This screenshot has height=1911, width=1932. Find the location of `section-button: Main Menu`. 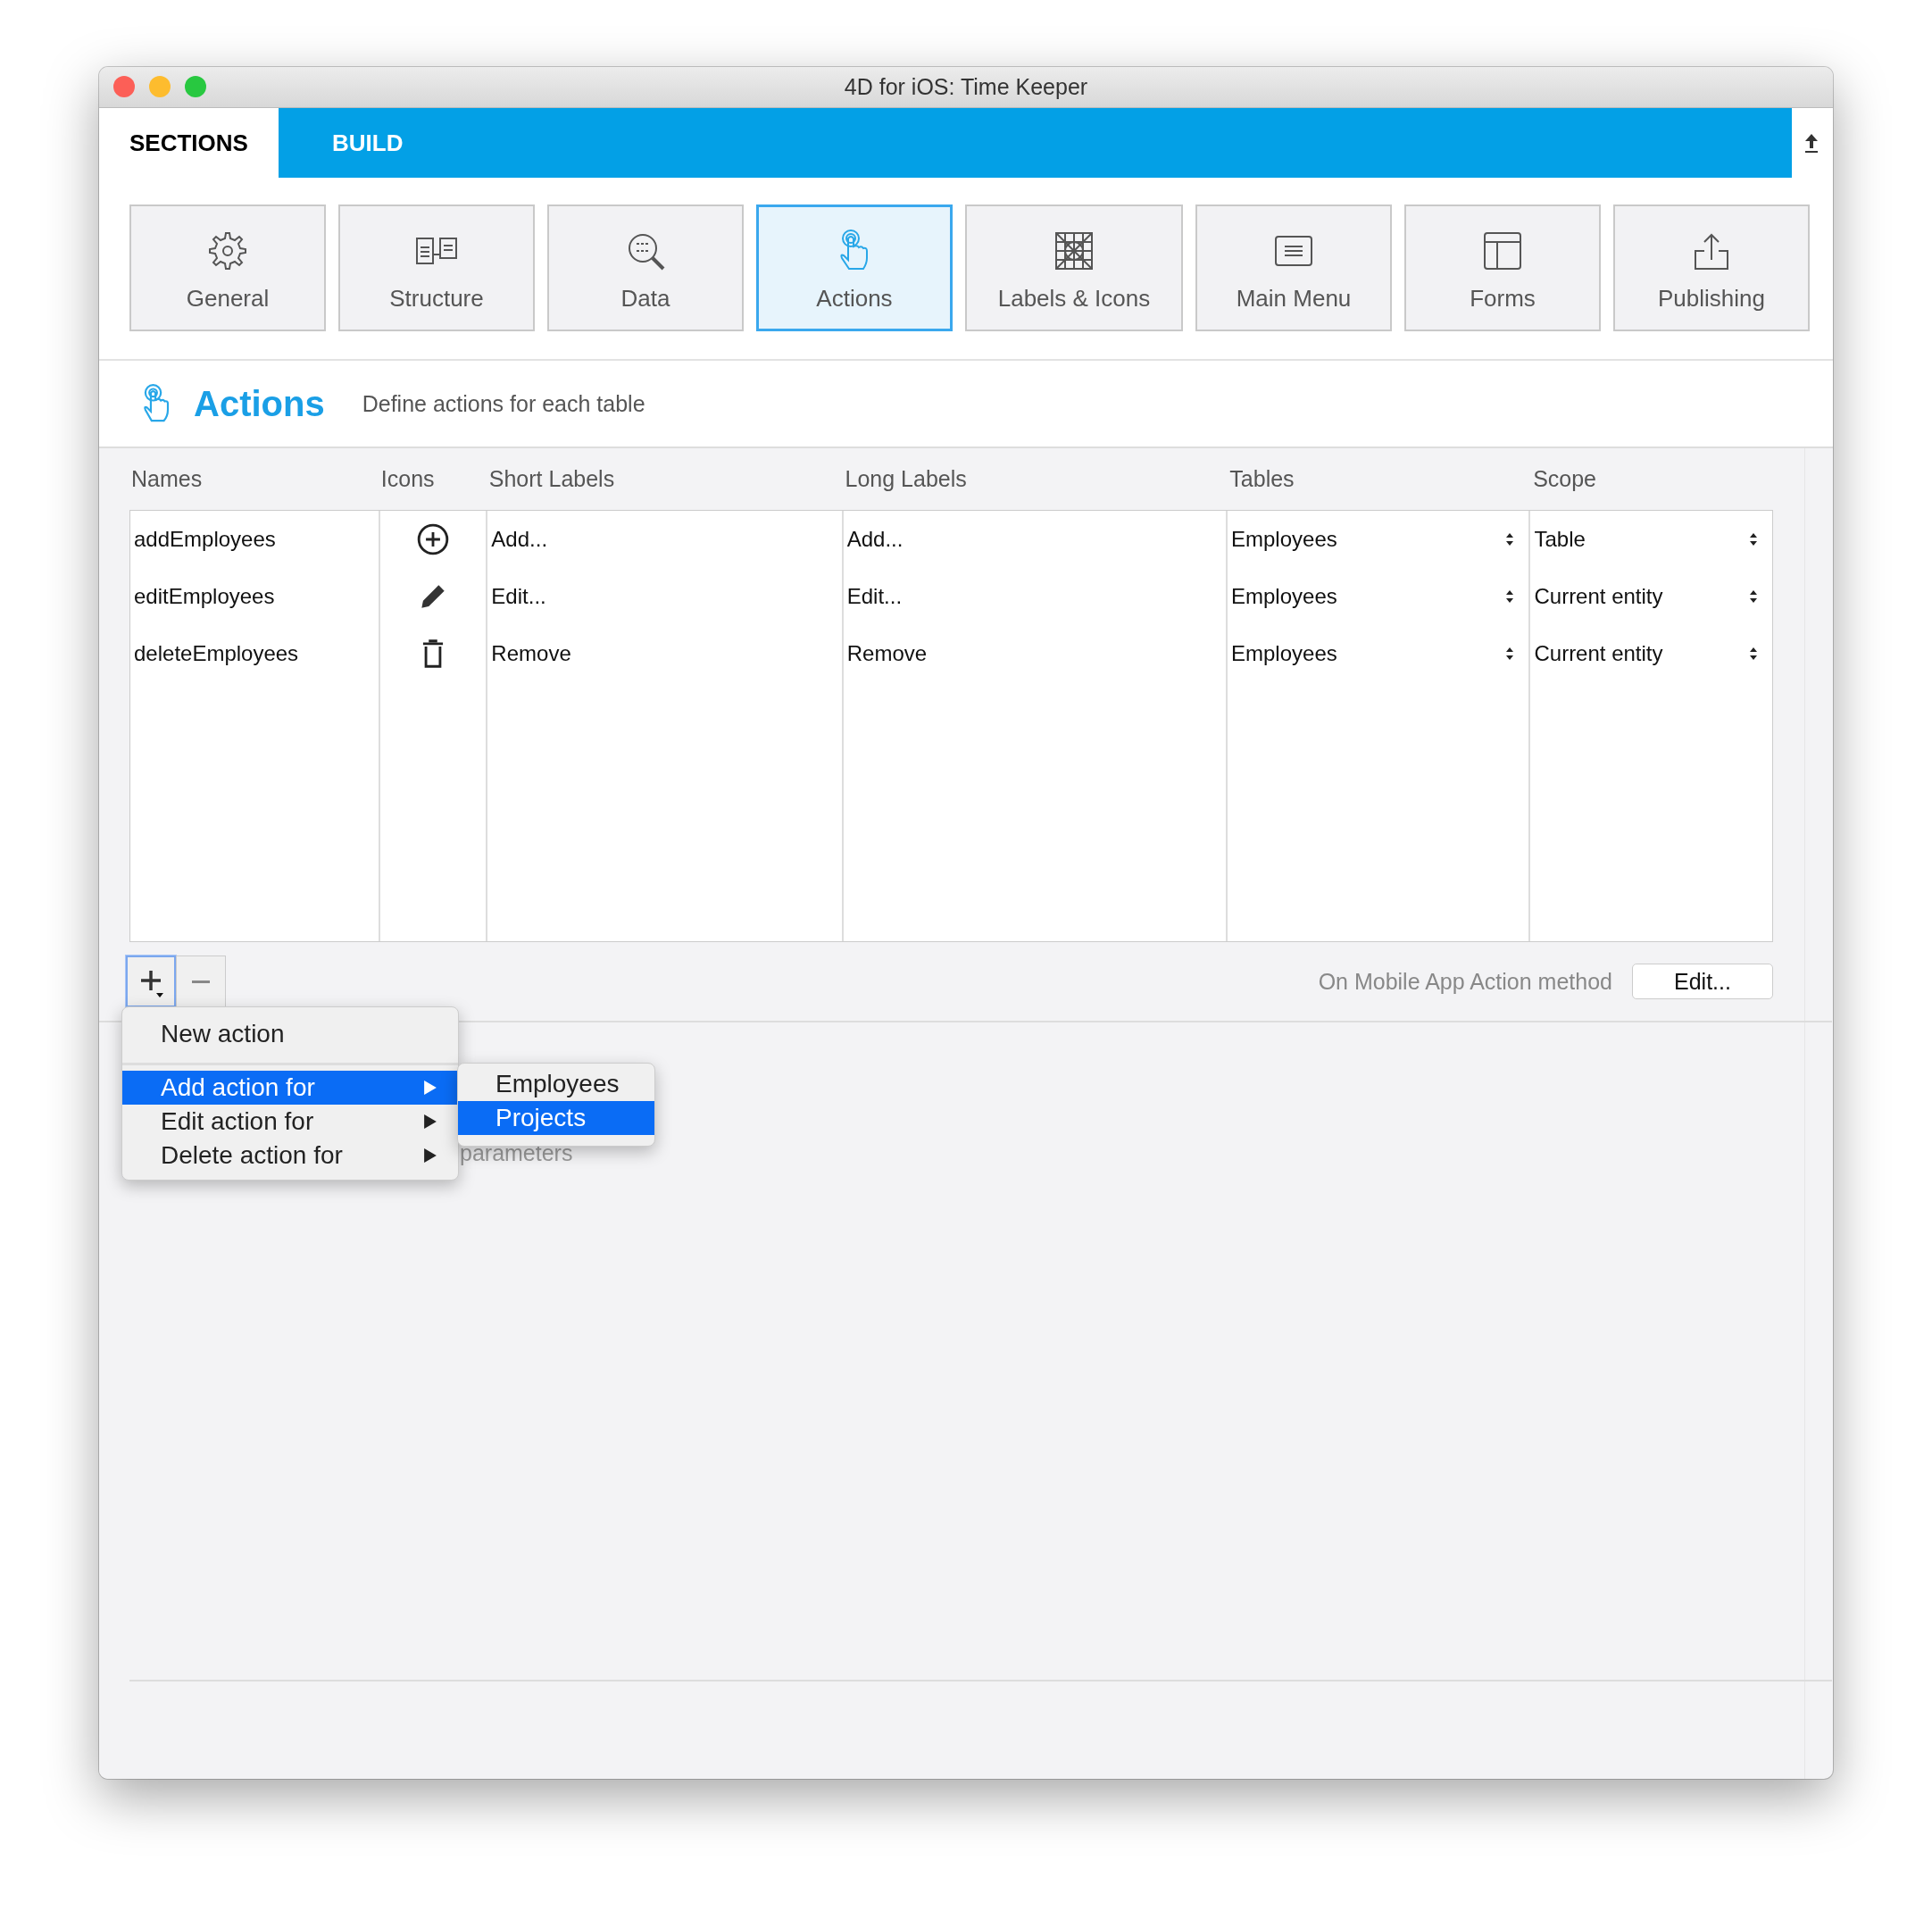

section-button: Main Menu is located at coordinates (1293, 267).